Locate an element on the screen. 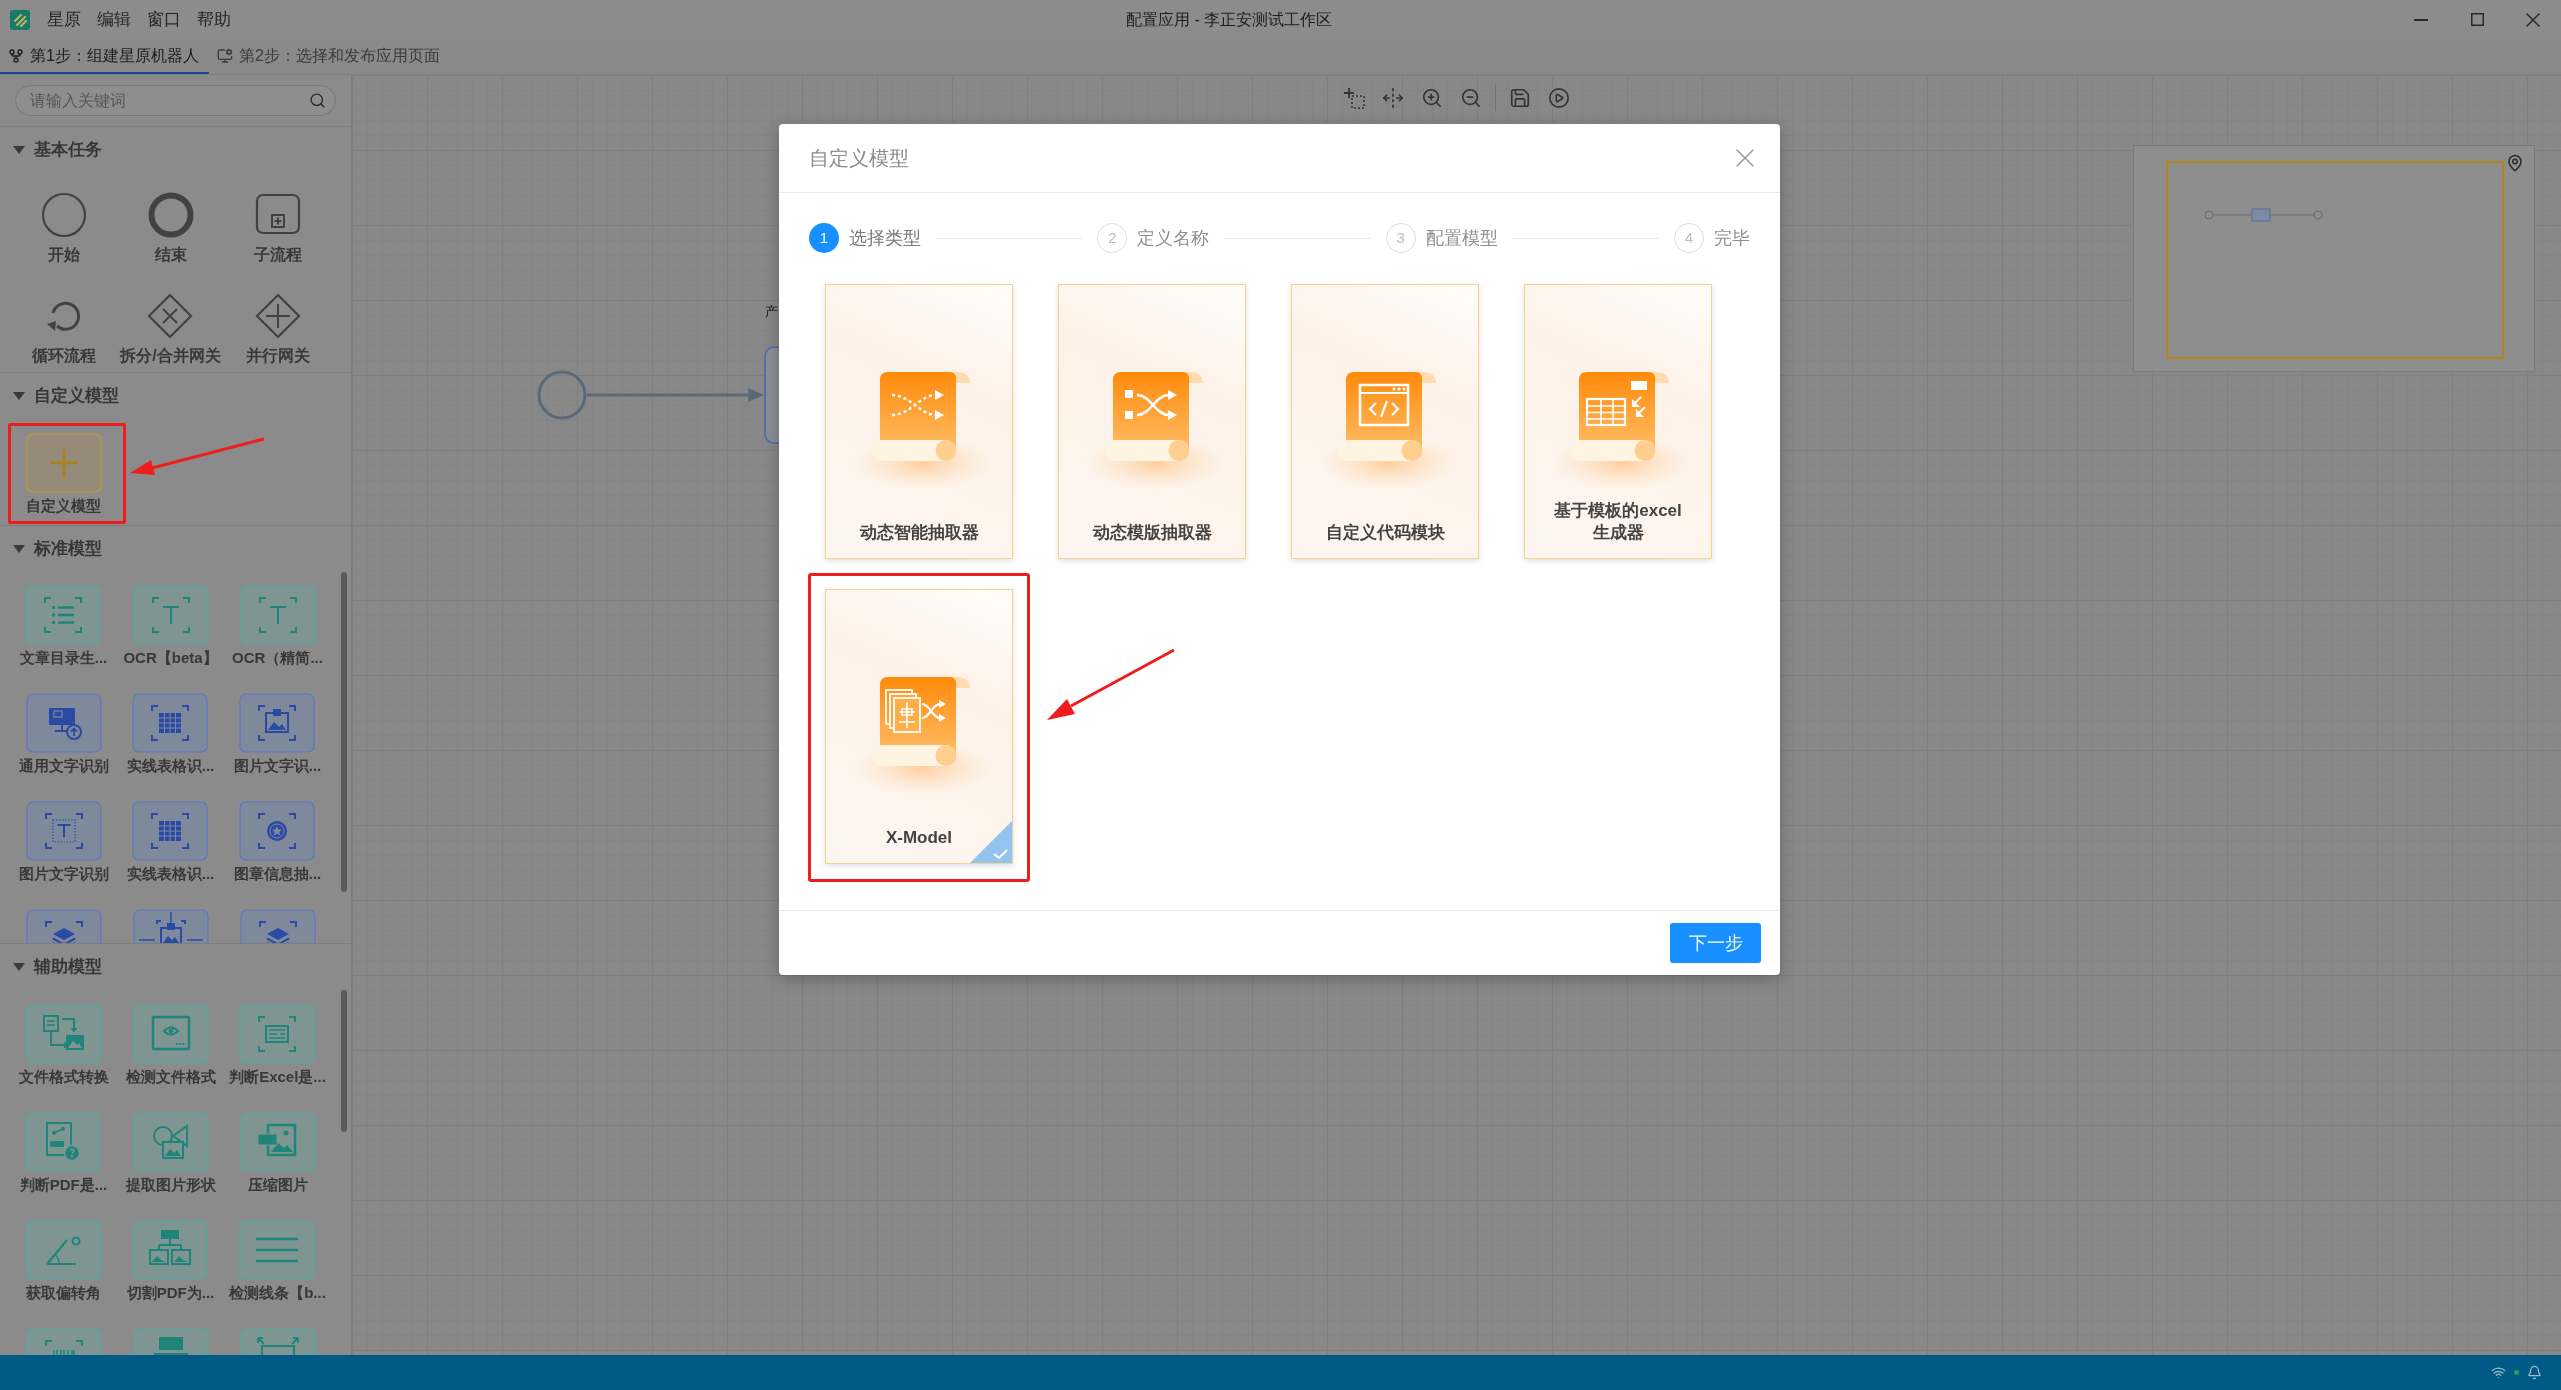 The height and width of the screenshot is (1390, 2561). model-type-card: X-Model is located at coordinates (919, 726).